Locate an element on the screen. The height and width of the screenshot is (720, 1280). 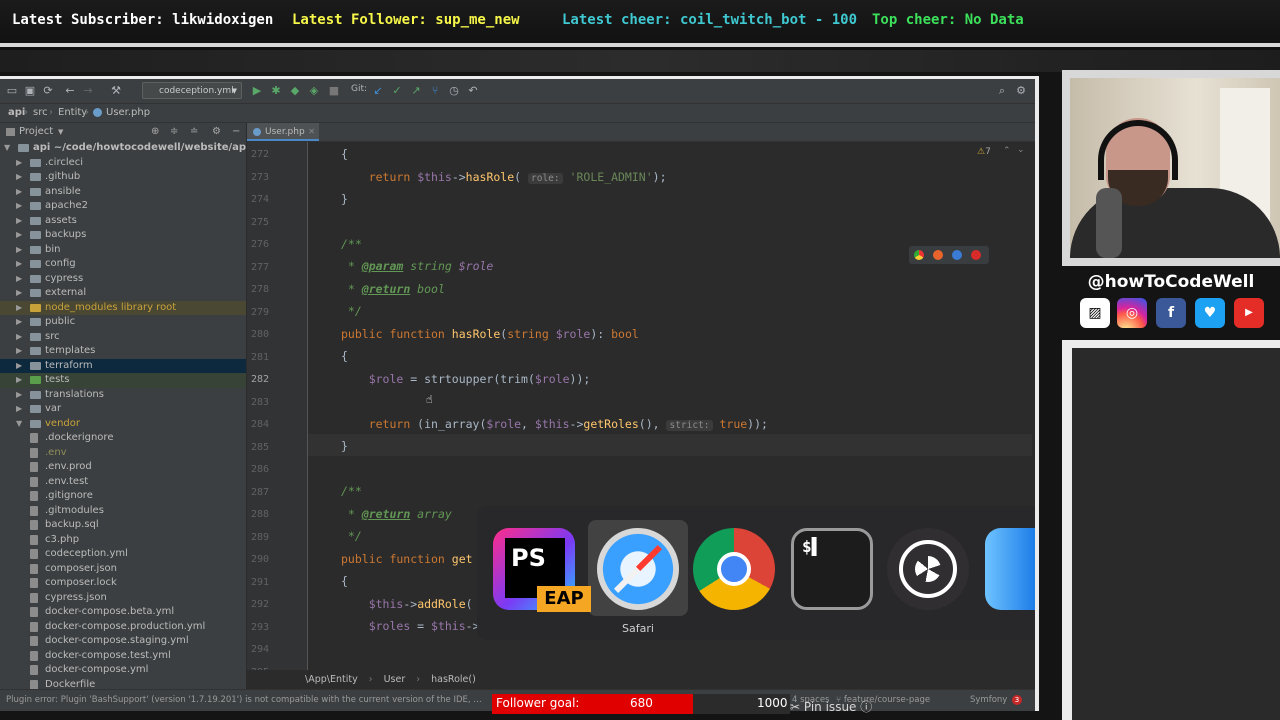
breadcrumb-item: User.php is located at coordinates (128, 113).